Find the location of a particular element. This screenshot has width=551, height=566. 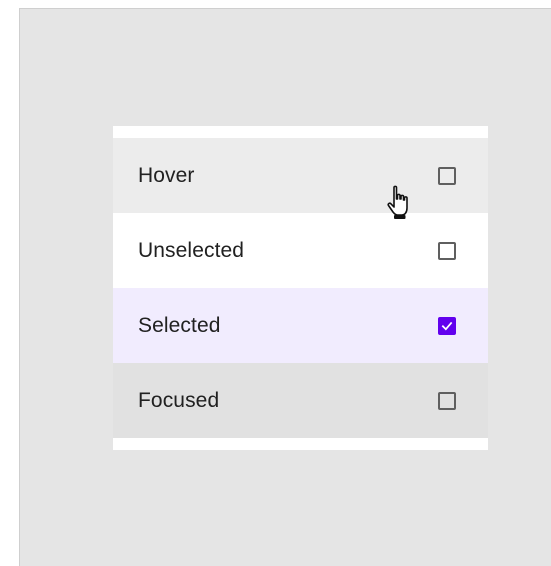

hand-pointer-cursor-icon is located at coordinates (397, 202).